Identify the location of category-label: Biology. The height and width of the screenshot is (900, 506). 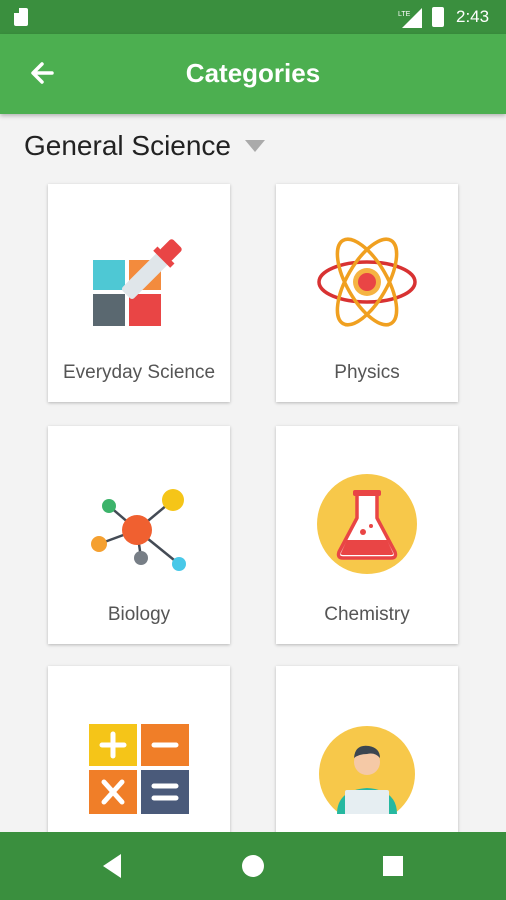
(139, 614).